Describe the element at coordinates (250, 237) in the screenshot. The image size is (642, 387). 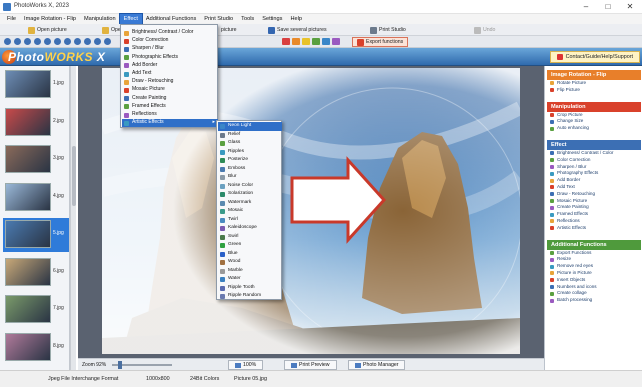
I see `artistic-item-swirl: Swirl` at that location.